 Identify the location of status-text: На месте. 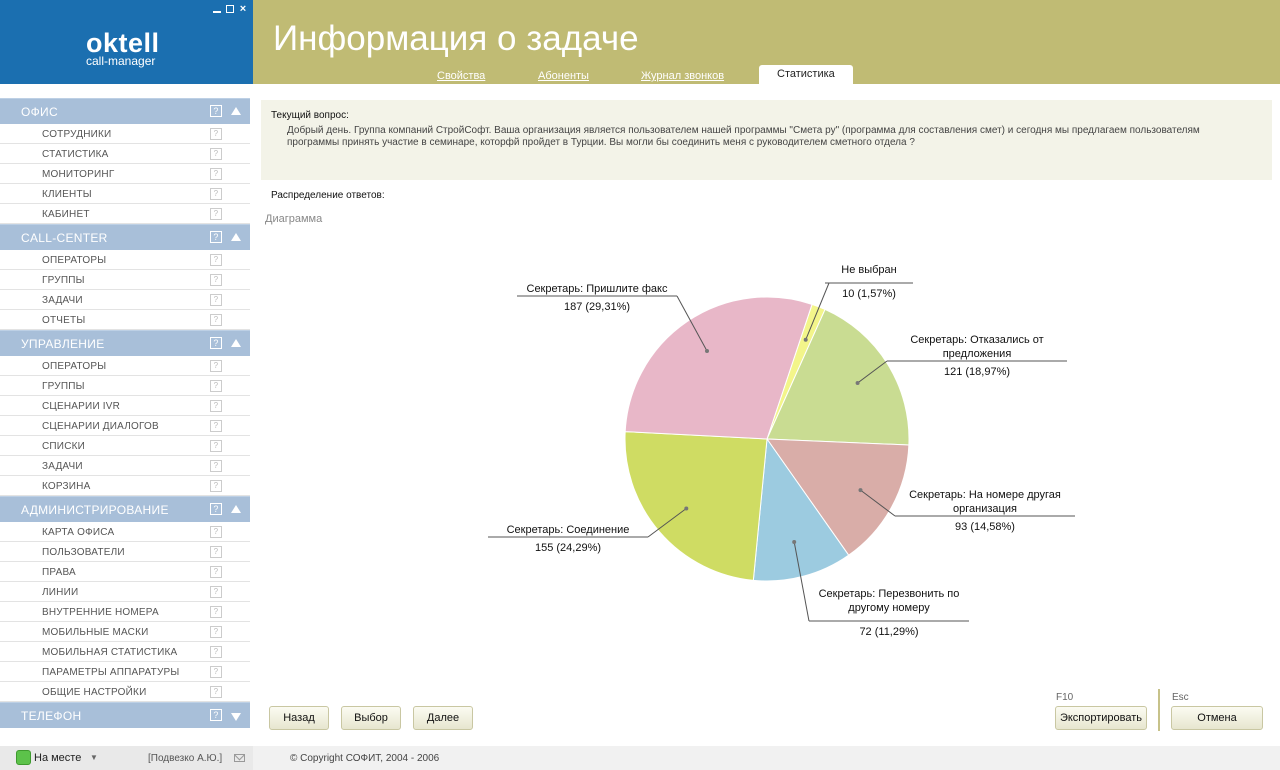
(57, 758).